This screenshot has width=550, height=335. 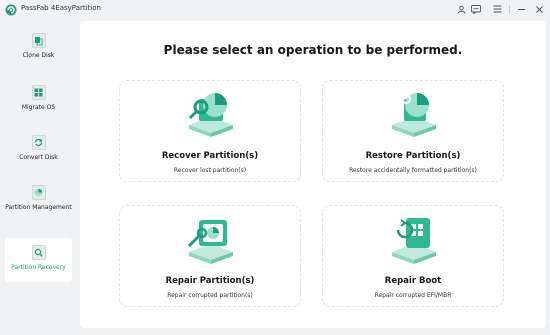 I want to click on sidebar-item-partition-recovery: Partition Recovery, so click(x=38, y=260).